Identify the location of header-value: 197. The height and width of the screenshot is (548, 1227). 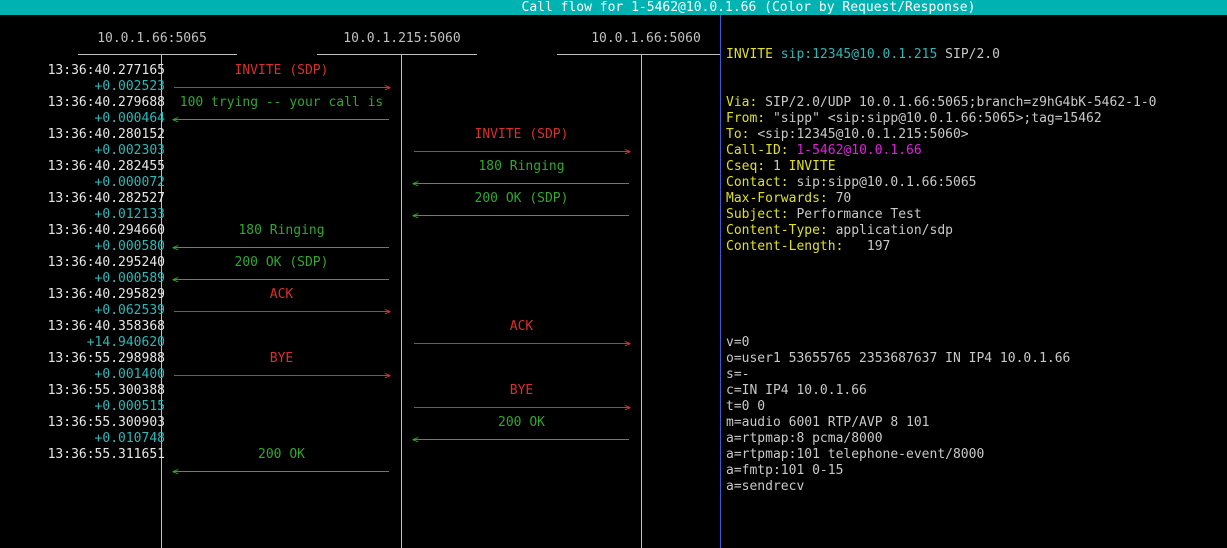
(871, 246).